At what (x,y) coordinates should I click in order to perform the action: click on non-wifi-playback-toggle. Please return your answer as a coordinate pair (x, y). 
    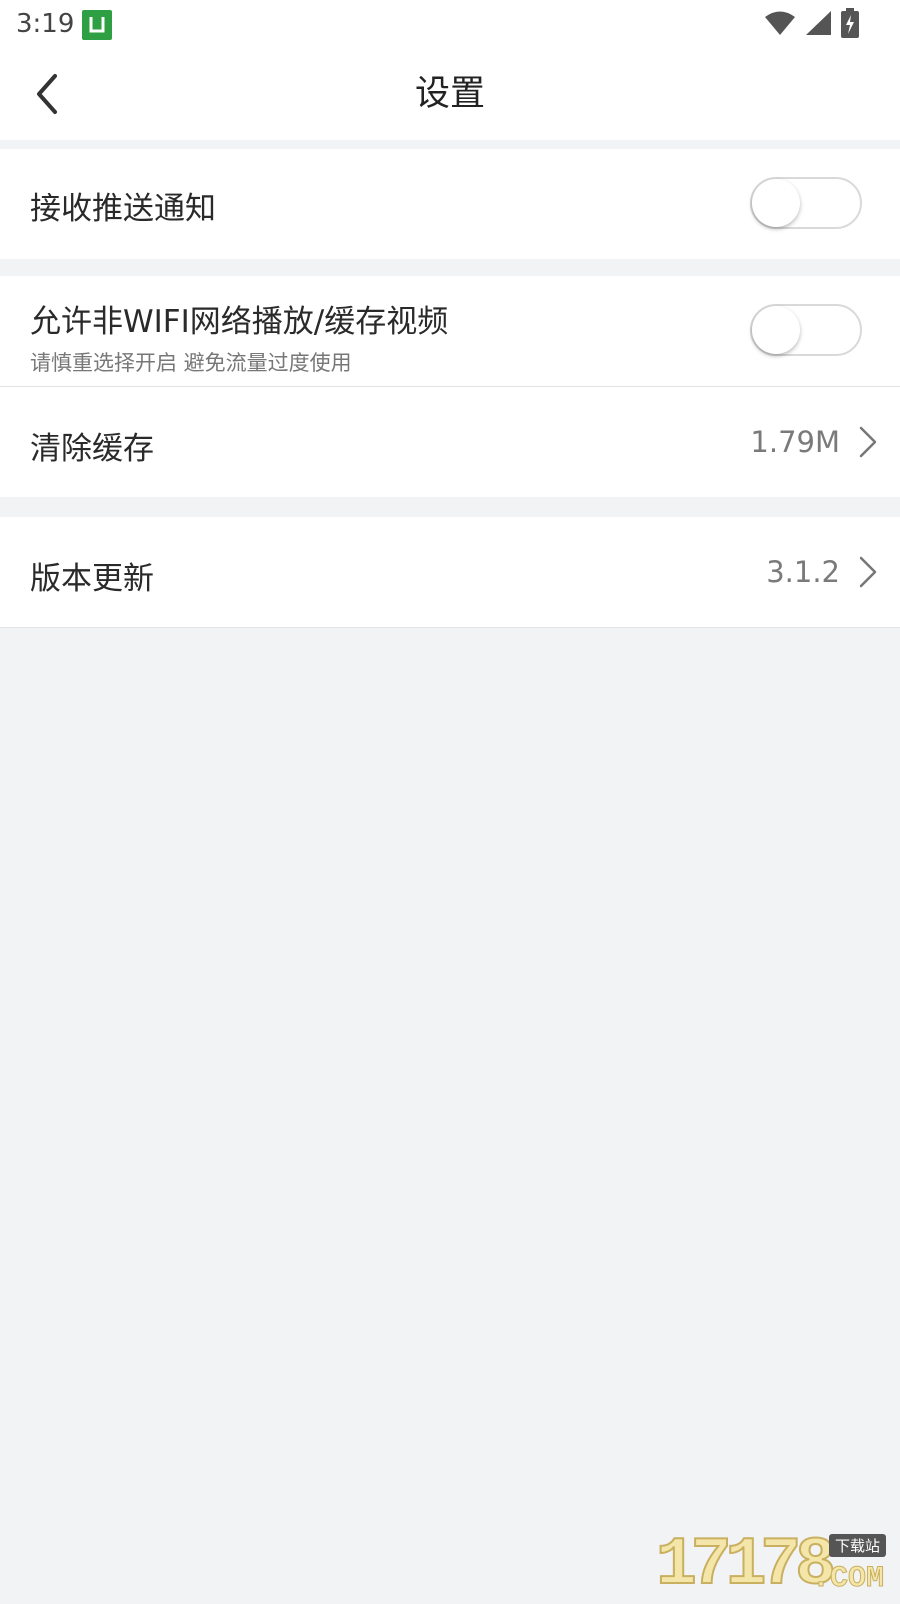
    Looking at the image, I should click on (806, 330).